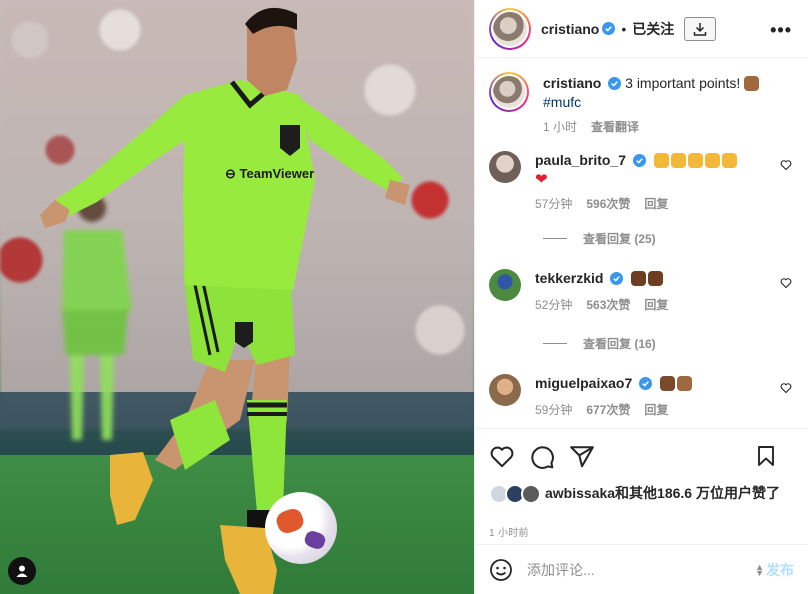 The width and height of the screenshot is (808, 594). I want to click on save-button, so click(767, 457).